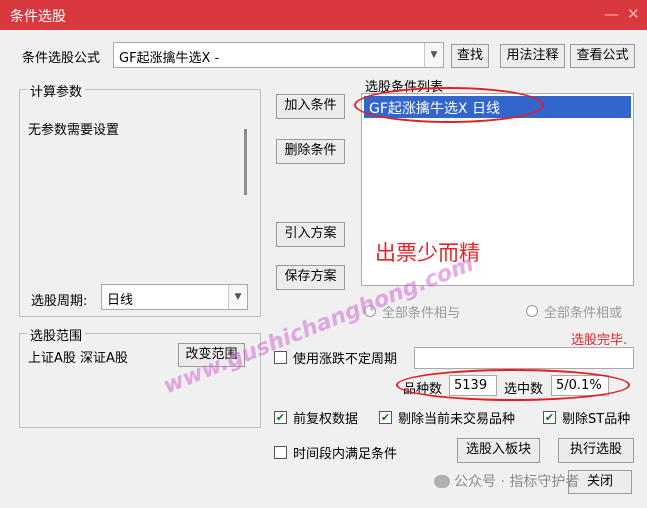 The width and height of the screenshot is (647, 508). What do you see at coordinates (532, 56) in the screenshot?
I see `usage-notes-button: 用法注释` at bounding box center [532, 56].